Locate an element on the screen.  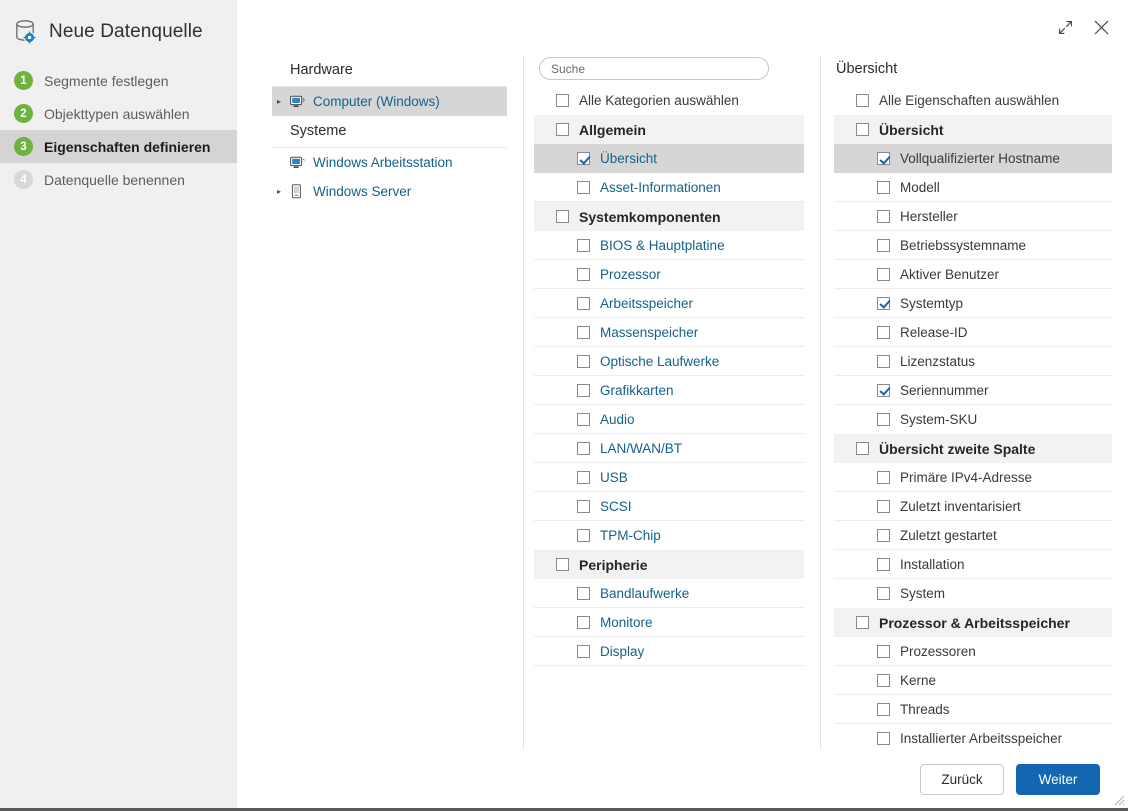
category-item-usb: USB is located at coordinates (669, 477).